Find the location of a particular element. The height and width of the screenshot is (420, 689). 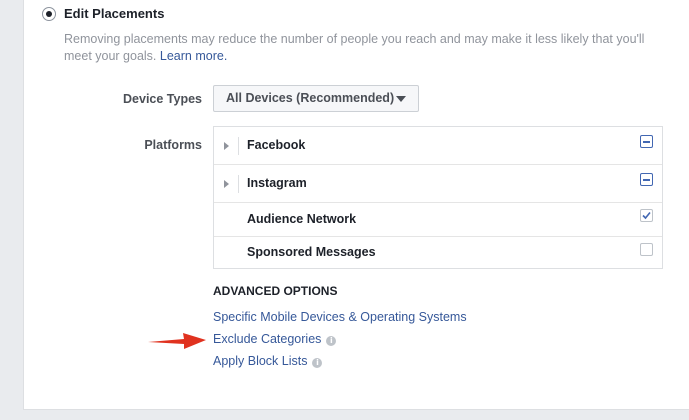

annotation-arrow-icon is located at coordinates (177, 341).